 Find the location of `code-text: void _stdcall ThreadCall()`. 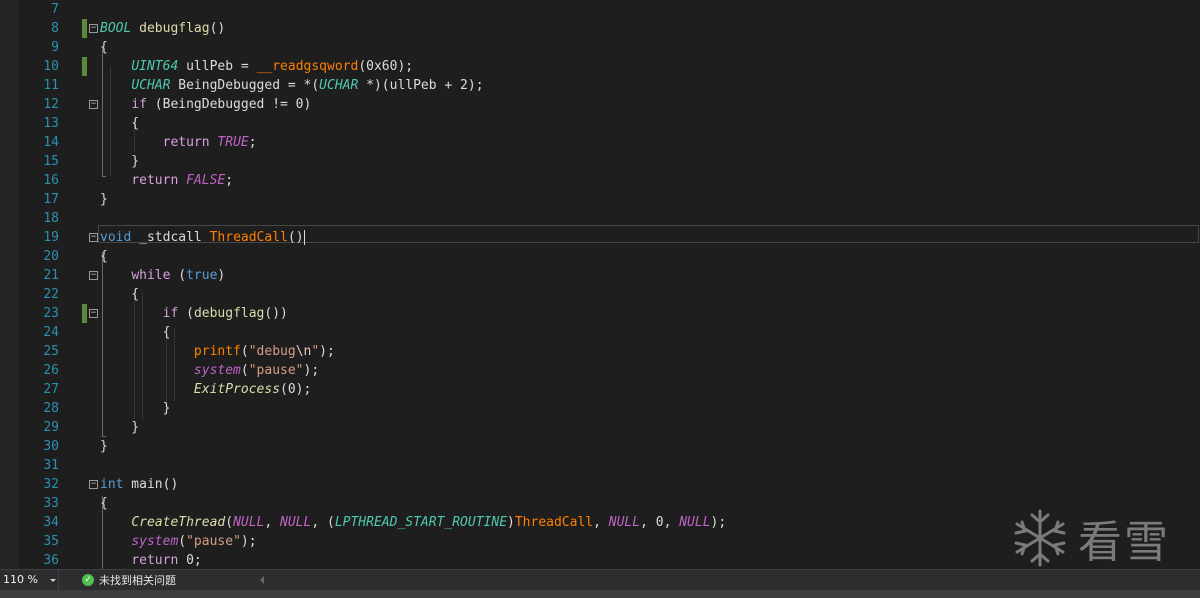

code-text: void _stdcall ThreadCall() is located at coordinates (202, 237).